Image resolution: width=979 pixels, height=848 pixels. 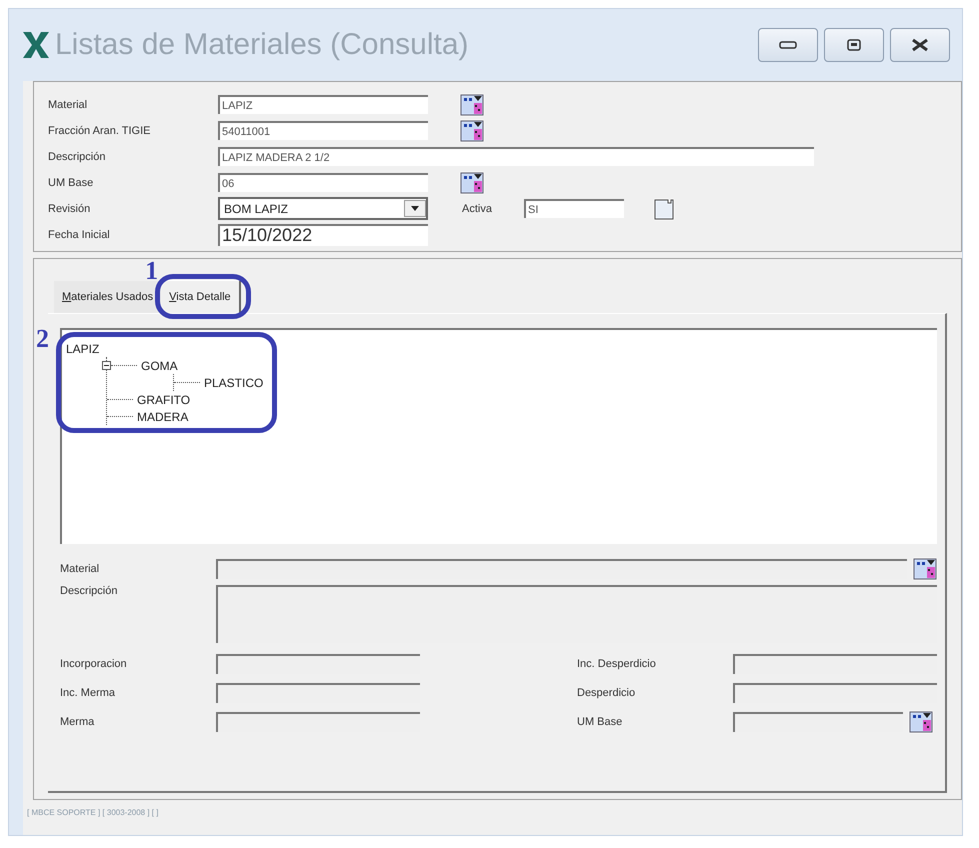 I want to click on annotation-number: 2, so click(x=42, y=339).